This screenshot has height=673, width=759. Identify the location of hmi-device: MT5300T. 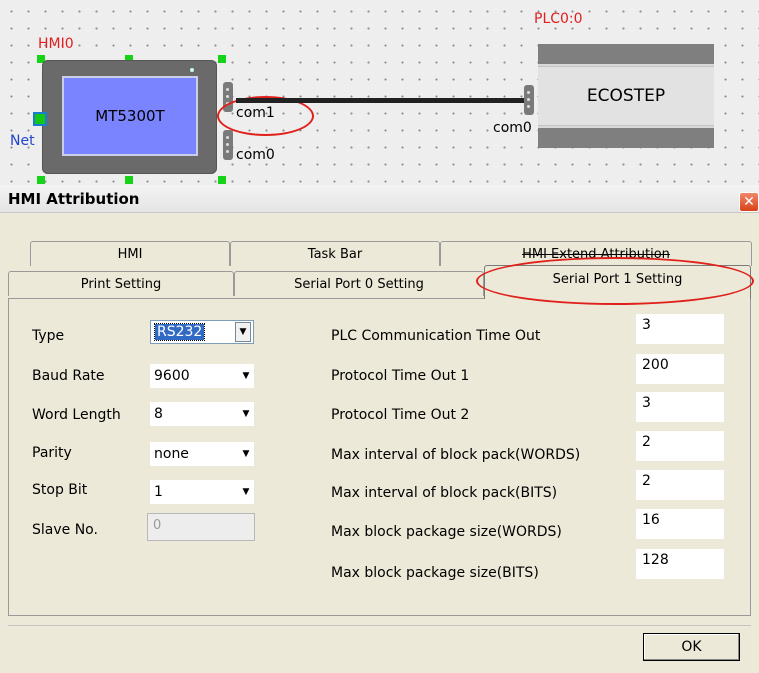
(129, 117).